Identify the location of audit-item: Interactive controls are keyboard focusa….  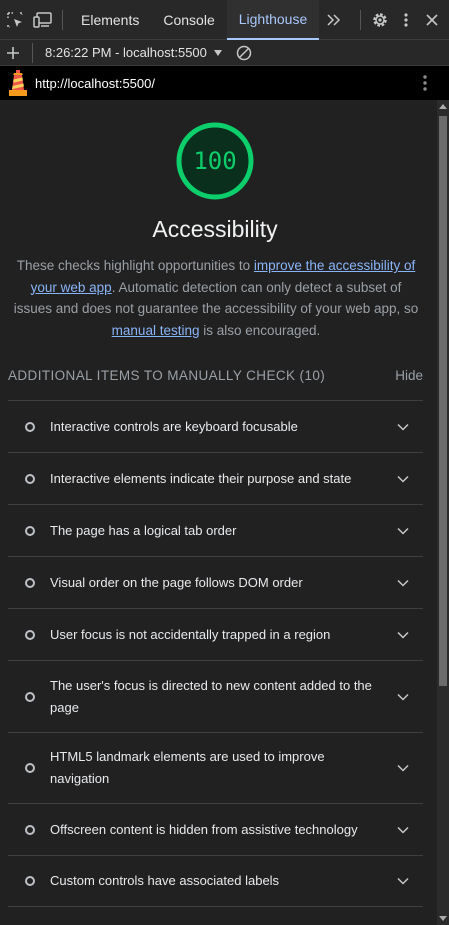
(215, 426).